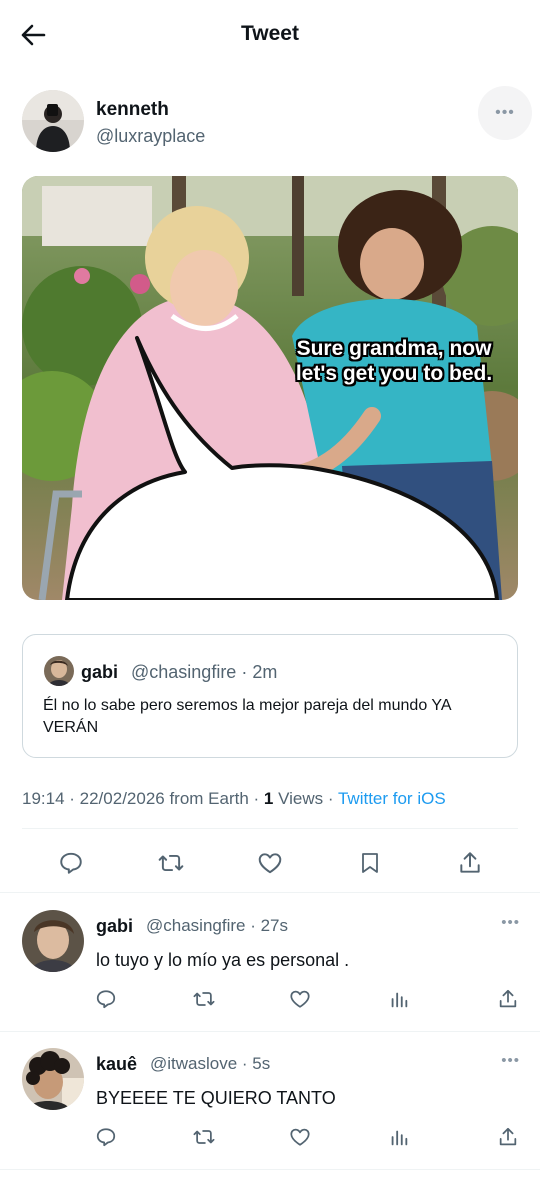 The width and height of the screenshot is (540, 1200). What do you see at coordinates (150, 136) in the screenshot?
I see `author-handle: @luxrayplace` at bounding box center [150, 136].